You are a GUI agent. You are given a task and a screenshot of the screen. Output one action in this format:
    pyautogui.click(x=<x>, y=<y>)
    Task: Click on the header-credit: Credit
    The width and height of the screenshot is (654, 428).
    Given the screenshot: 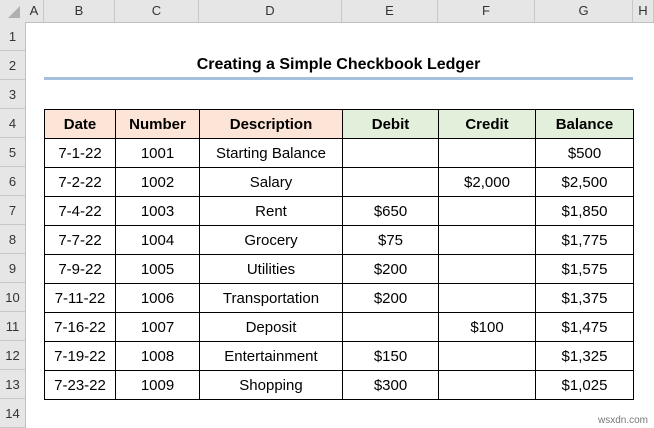 What is the action you would take?
    pyautogui.click(x=487, y=124)
    